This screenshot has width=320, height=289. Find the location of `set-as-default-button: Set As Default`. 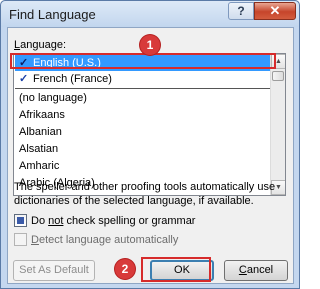

set-as-default-button: Set As Default is located at coordinates (54, 270).